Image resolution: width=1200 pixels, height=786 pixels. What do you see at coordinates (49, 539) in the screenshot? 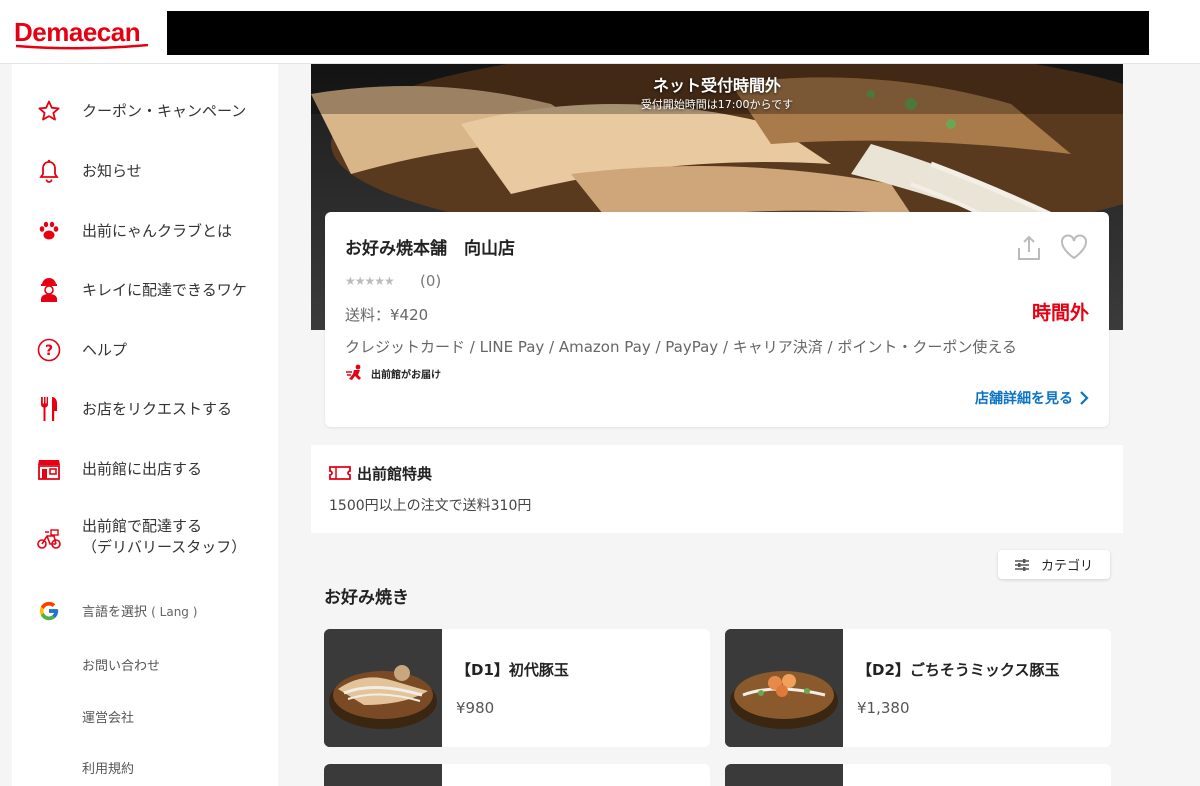
I see `bicycle-icon` at bounding box center [49, 539].